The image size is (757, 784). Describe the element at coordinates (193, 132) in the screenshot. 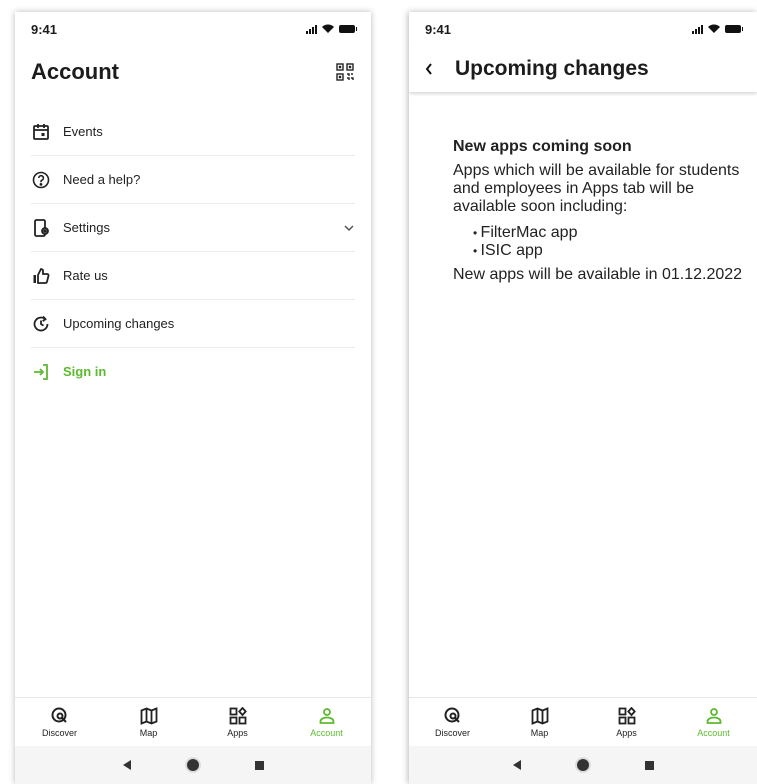

I see `menu-item-events: Events` at that location.